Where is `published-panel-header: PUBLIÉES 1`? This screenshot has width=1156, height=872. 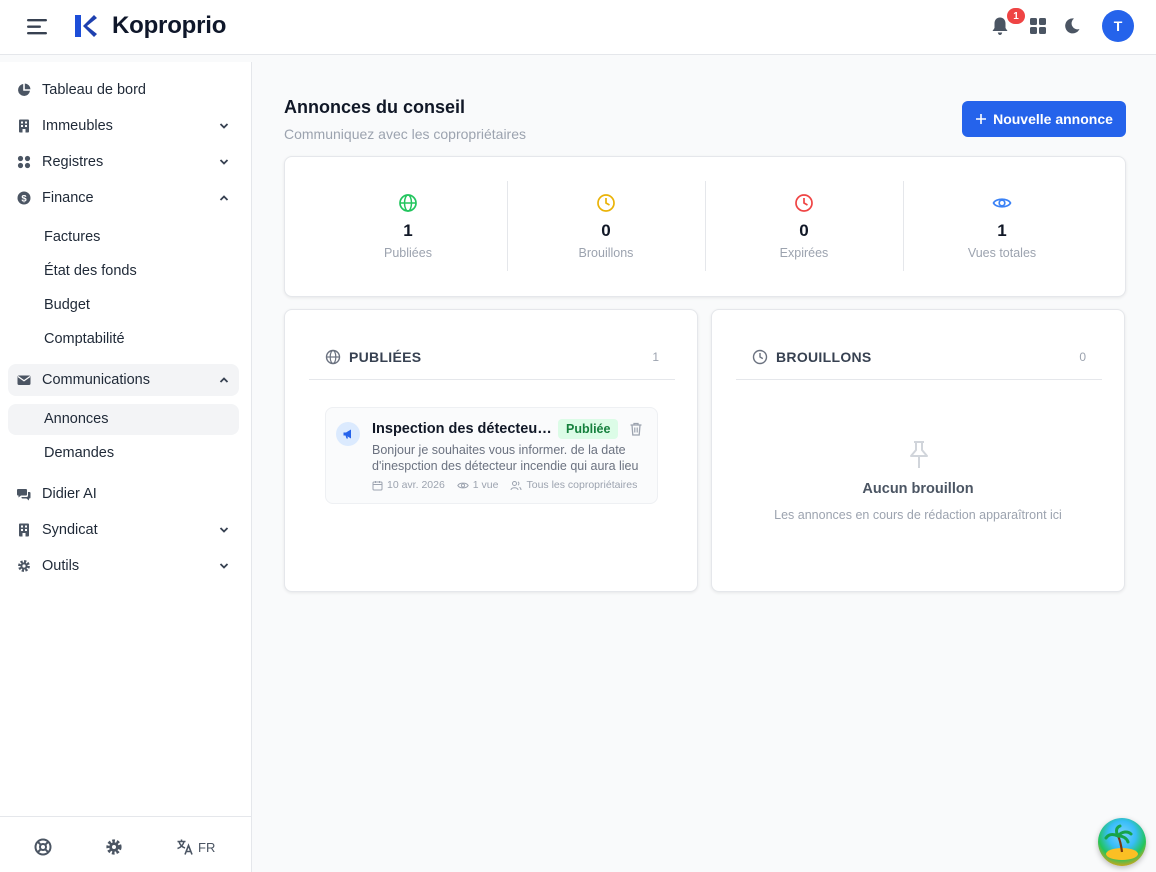 published-panel-header: PUBLIÉES 1 is located at coordinates (492, 363).